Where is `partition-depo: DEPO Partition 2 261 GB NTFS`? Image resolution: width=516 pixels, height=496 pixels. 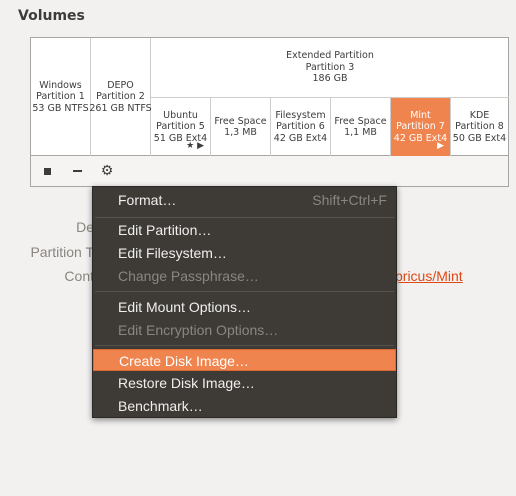
partition-depo: DEPO Partition 2 261 GB NTFS is located at coordinates (120, 97).